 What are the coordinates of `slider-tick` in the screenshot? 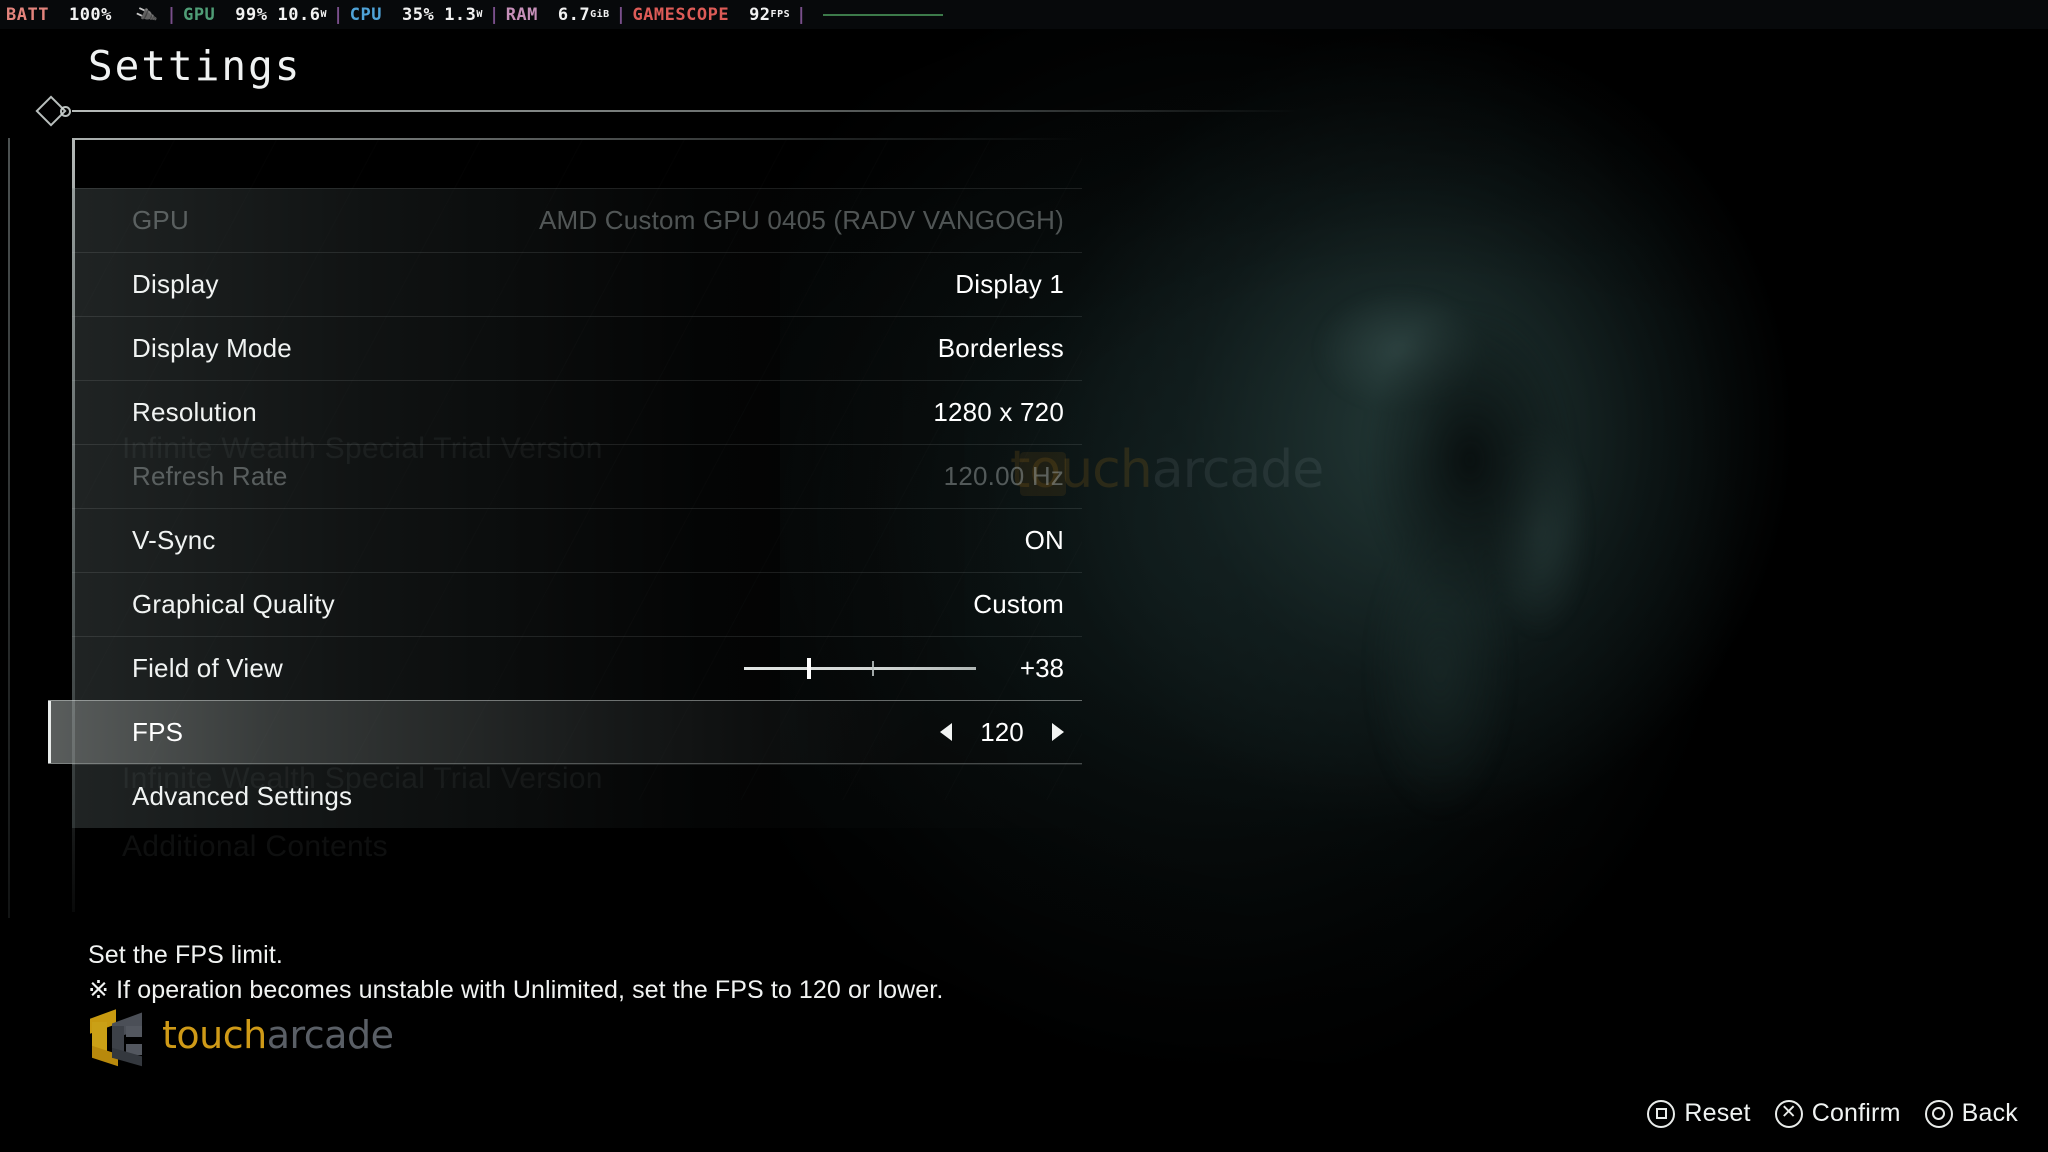 It's located at (872, 668).